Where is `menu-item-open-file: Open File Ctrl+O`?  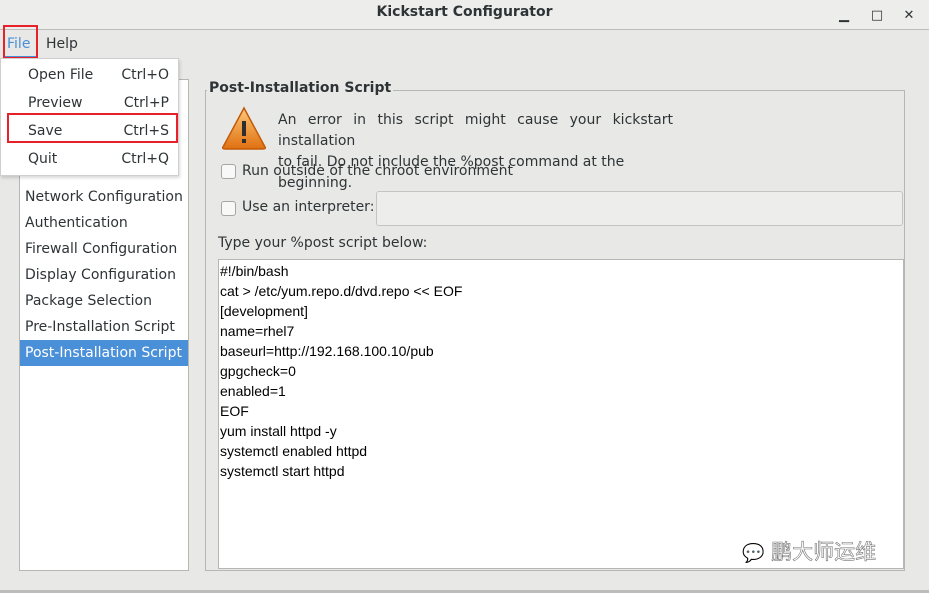
menu-item-open-file: Open File Ctrl+O is located at coordinates (89, 75).